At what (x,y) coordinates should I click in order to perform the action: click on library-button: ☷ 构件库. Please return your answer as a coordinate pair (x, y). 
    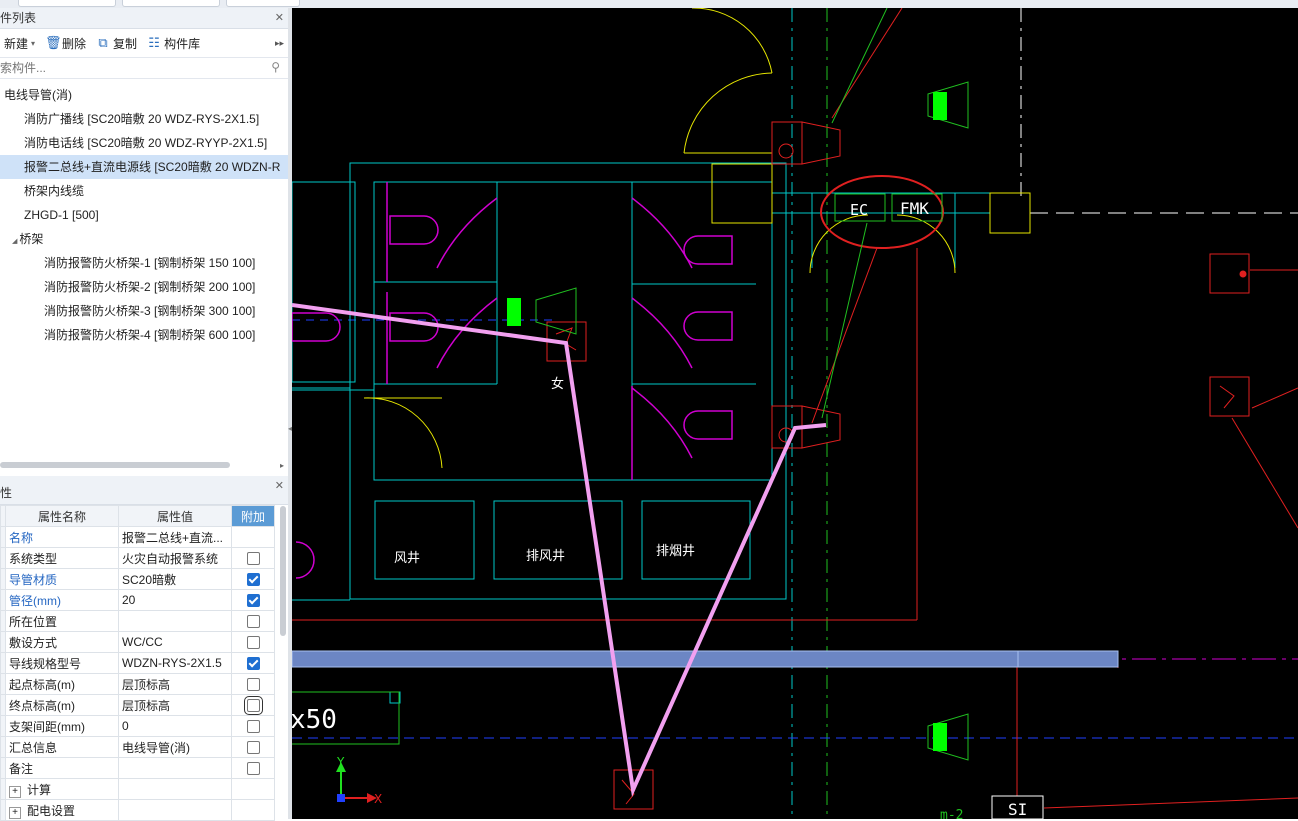
    Looking at the image, I should click on (173, 43).